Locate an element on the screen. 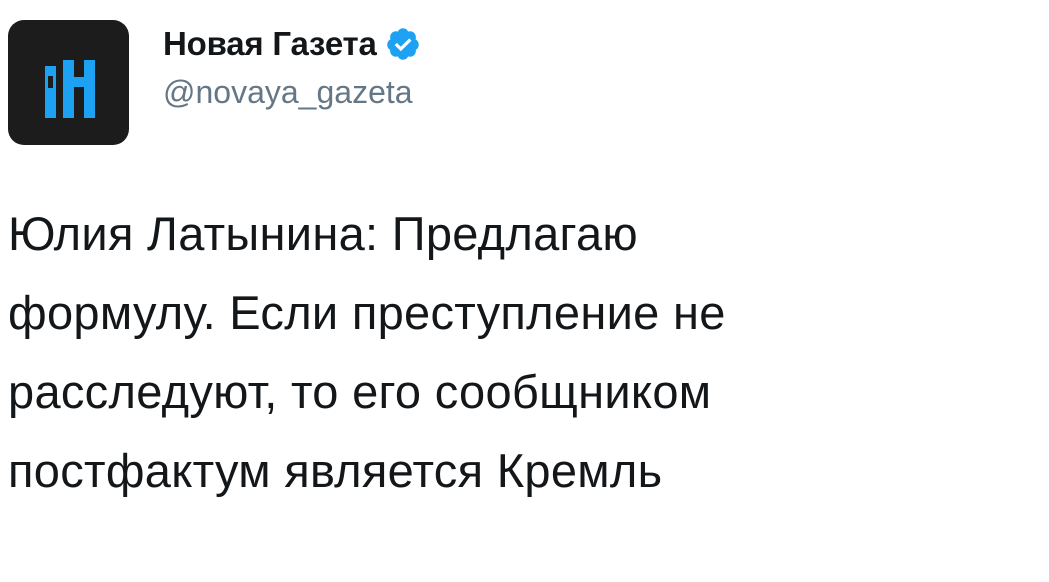 The width and height of the screenshot is (1049, 582). tweet-text-line: постфактум является Кремль is located at coordinates (335, 470).